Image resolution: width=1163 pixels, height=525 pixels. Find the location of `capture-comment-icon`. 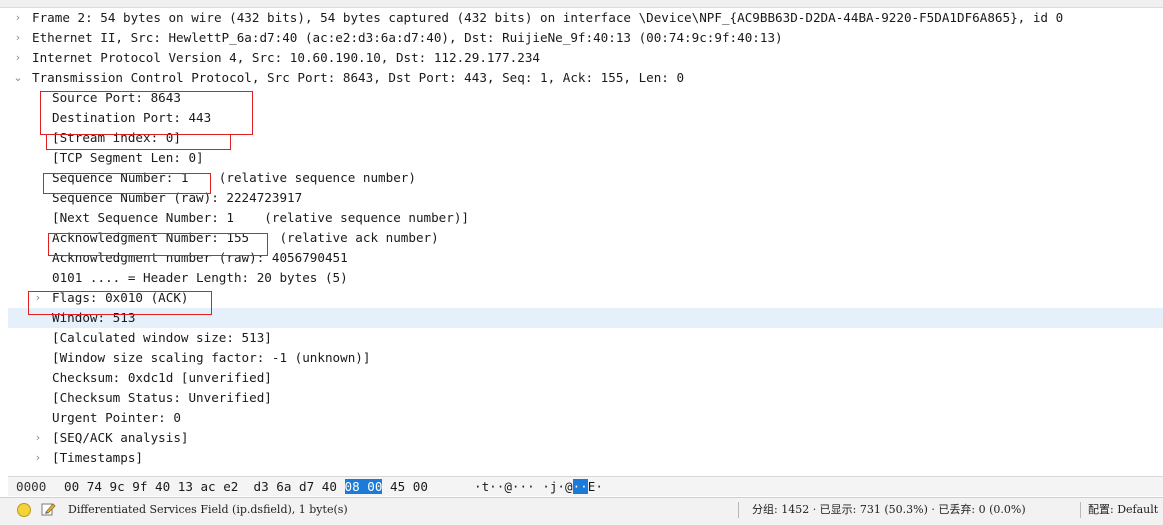

capture-comment-icon is located at coordinates (48, 509).